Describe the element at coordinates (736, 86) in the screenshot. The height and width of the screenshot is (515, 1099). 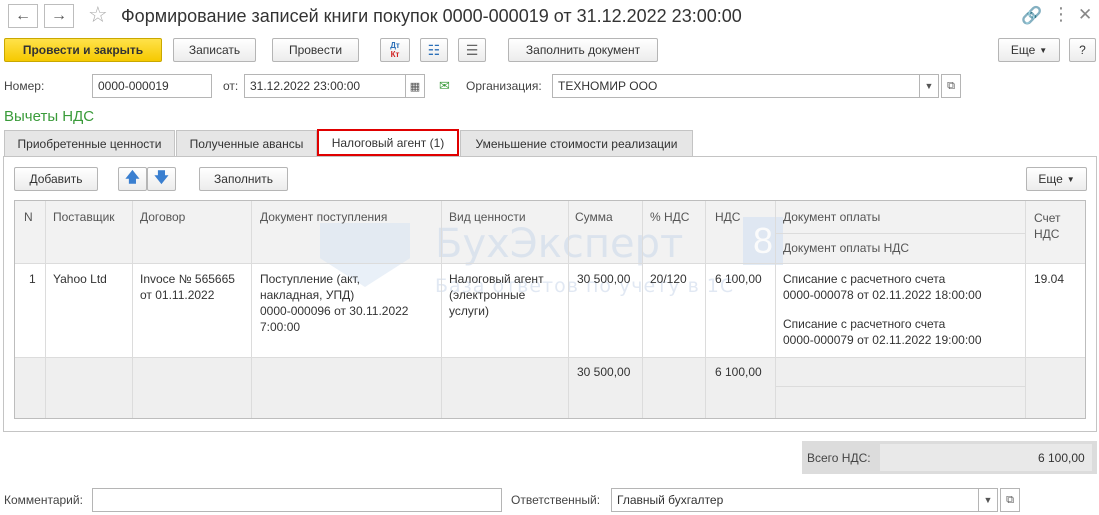
I see `organization-field: ТЕХНОМИР ООО` at that location.